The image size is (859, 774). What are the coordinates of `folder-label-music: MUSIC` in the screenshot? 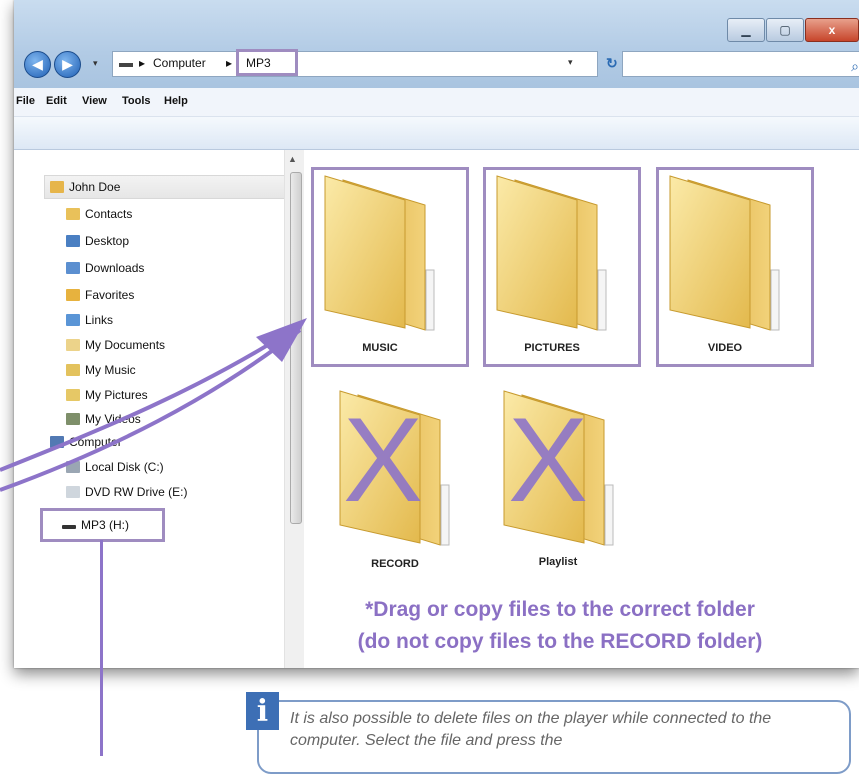 It's located at (380, 348).